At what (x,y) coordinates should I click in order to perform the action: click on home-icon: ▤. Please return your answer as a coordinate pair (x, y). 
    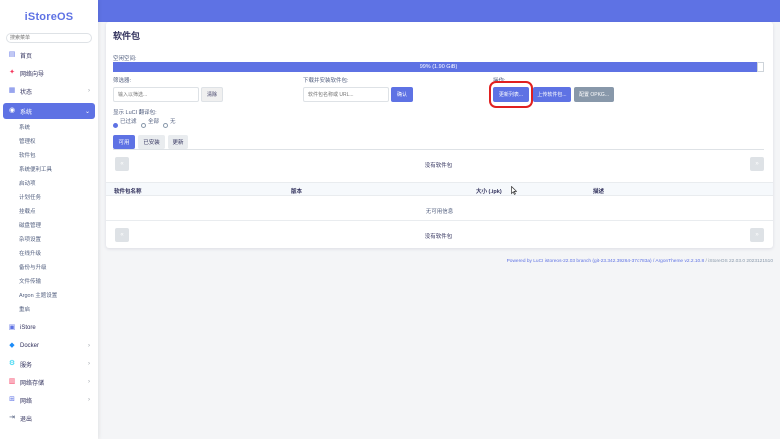
    Looking at the image, I should click on (12, 54).